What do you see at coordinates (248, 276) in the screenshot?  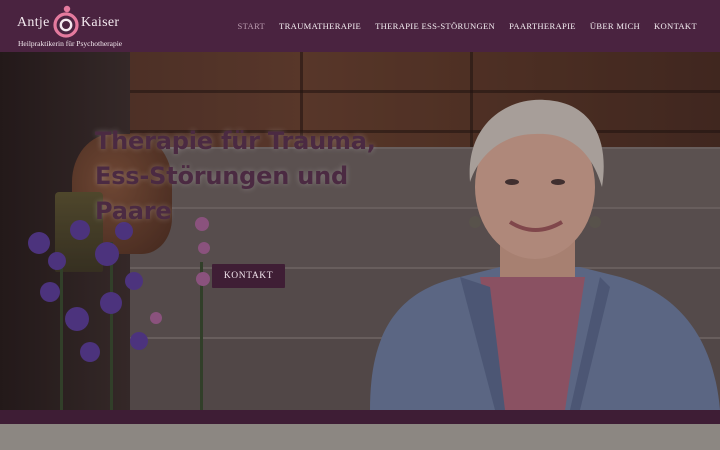 I see `contact-button: KONTAKT` at bounding box center [248, 276].